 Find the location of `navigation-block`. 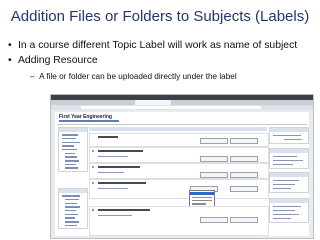

navigation-block is located at coordinates (73, 150).